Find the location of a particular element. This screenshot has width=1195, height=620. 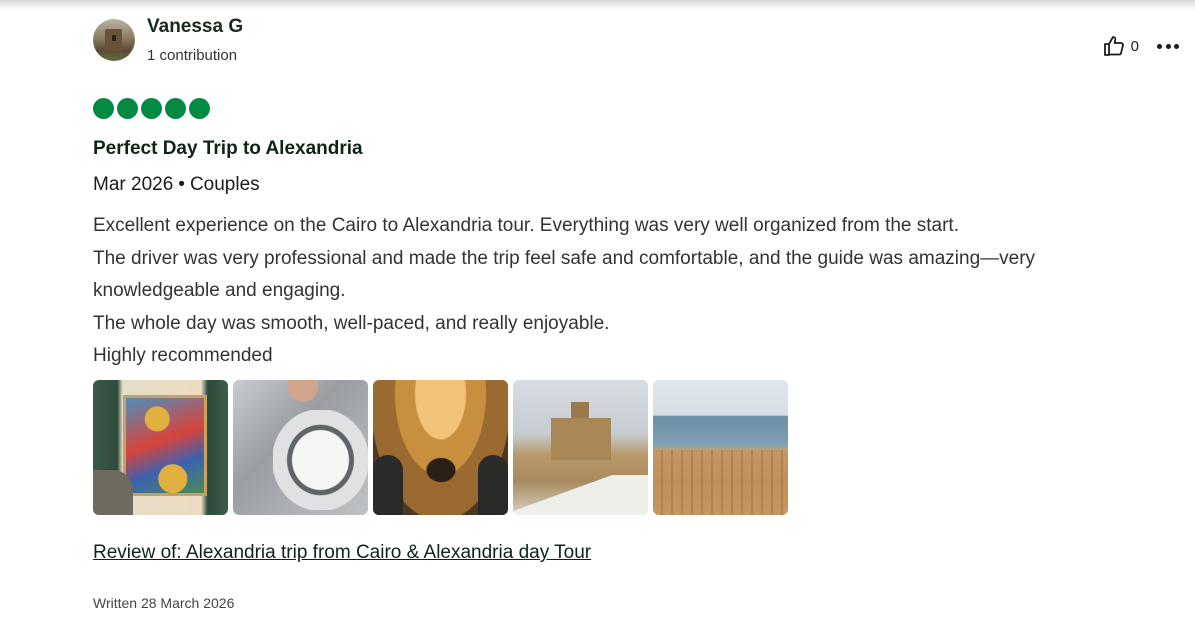

helpful-count: 0 is located at coordinates (1134, 46).